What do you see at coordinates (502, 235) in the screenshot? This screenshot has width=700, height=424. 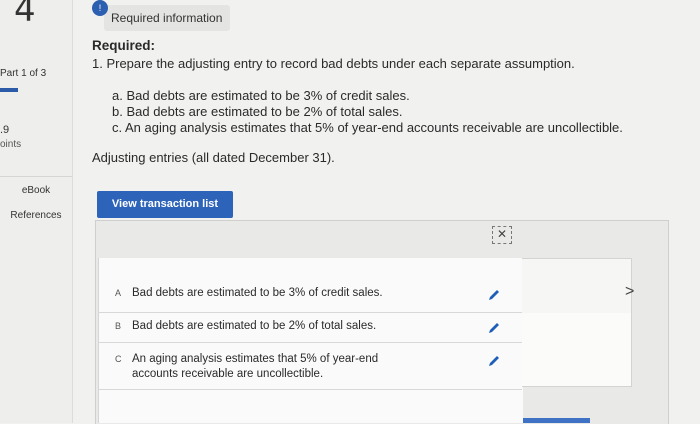 I see `expand-icon: ✕` at bounding box center [502, 235].